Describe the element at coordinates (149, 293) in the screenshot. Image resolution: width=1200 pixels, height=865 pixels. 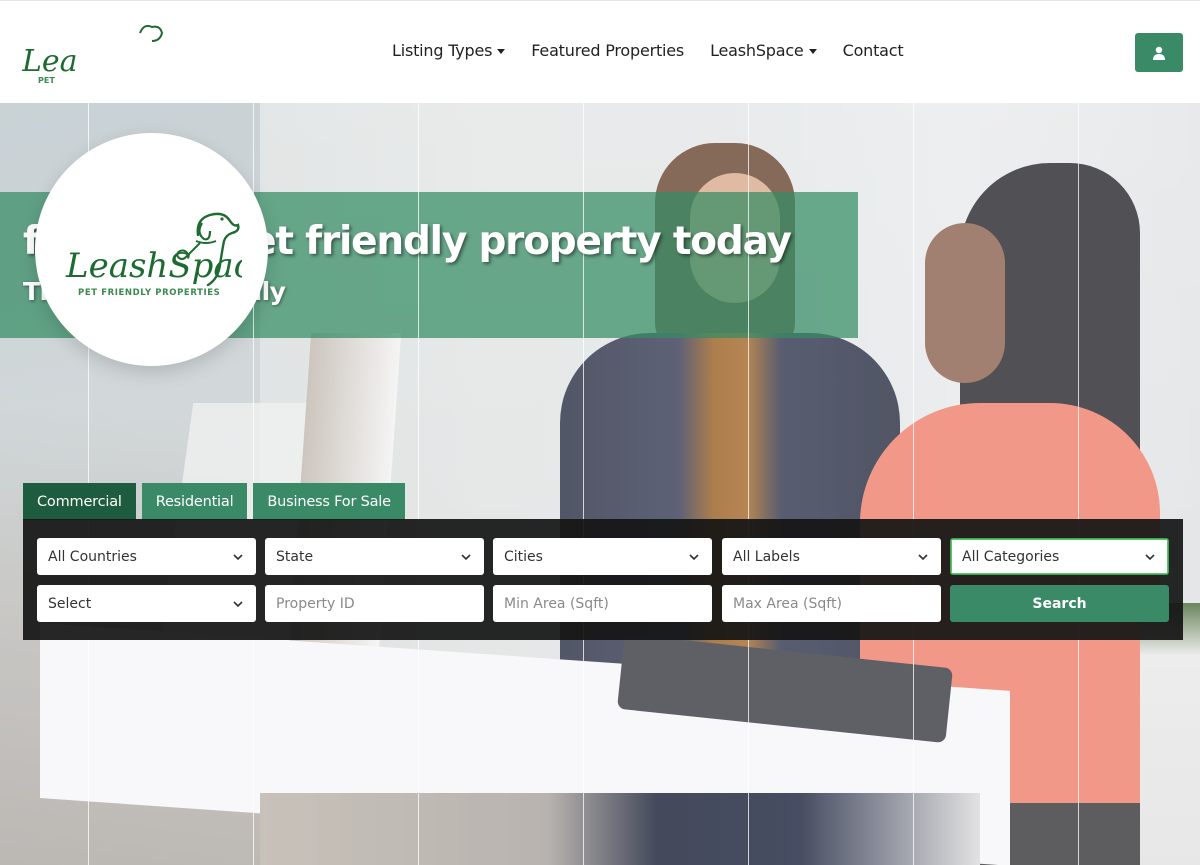
I see `svg-text: PET FRIENDLY PROPERTIES` at that location.